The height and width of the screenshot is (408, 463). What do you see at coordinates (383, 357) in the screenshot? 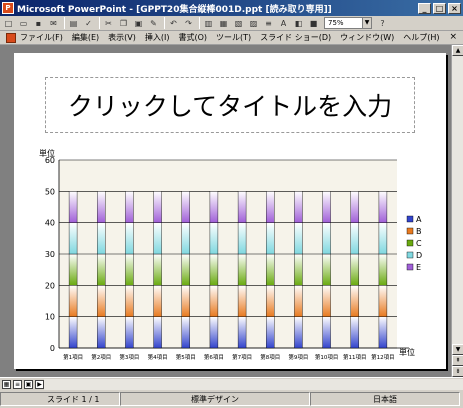
I see `x-tick-label: 第12項目` at bounding box center [383, 357].